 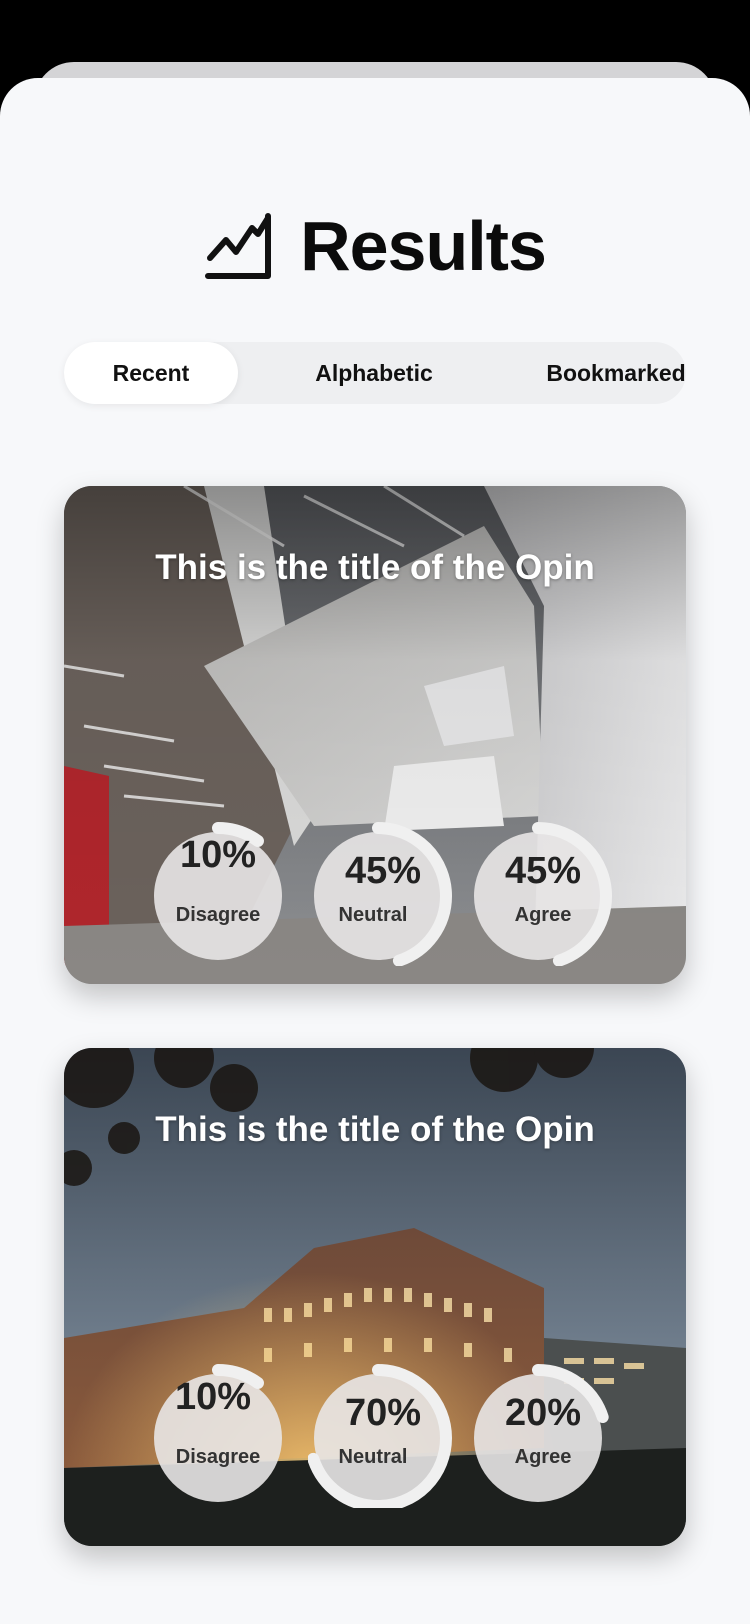 I want to click on stat-neutral: 70% Neutral, so click(x=383, y=1433).